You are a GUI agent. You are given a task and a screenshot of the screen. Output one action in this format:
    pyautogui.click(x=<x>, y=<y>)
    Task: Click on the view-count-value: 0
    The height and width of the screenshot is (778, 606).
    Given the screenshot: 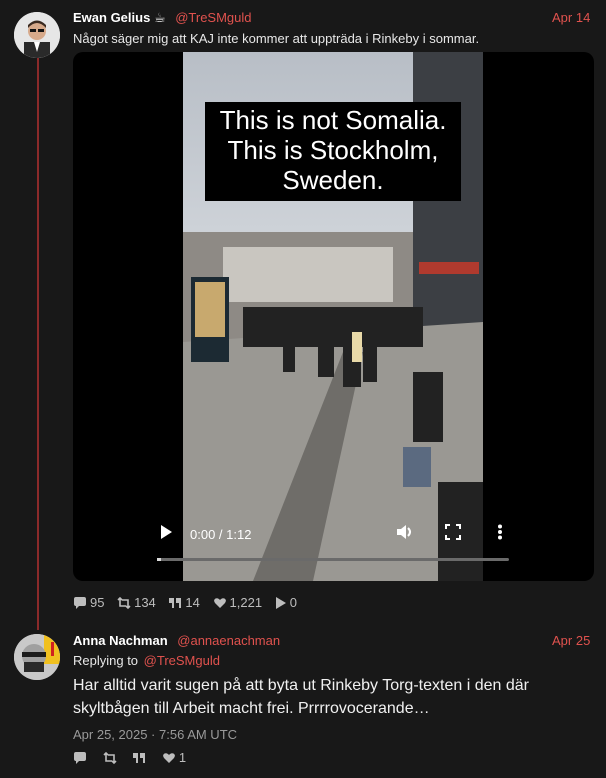 What is the action you would take?
    pyautogui.click(x=293, y=602)
    